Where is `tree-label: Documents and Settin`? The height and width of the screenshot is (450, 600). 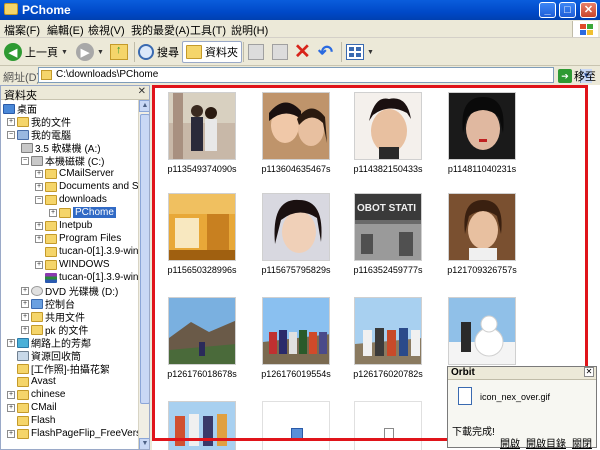
tree-label: Documents and Settin is located at coordinates (104, 186).